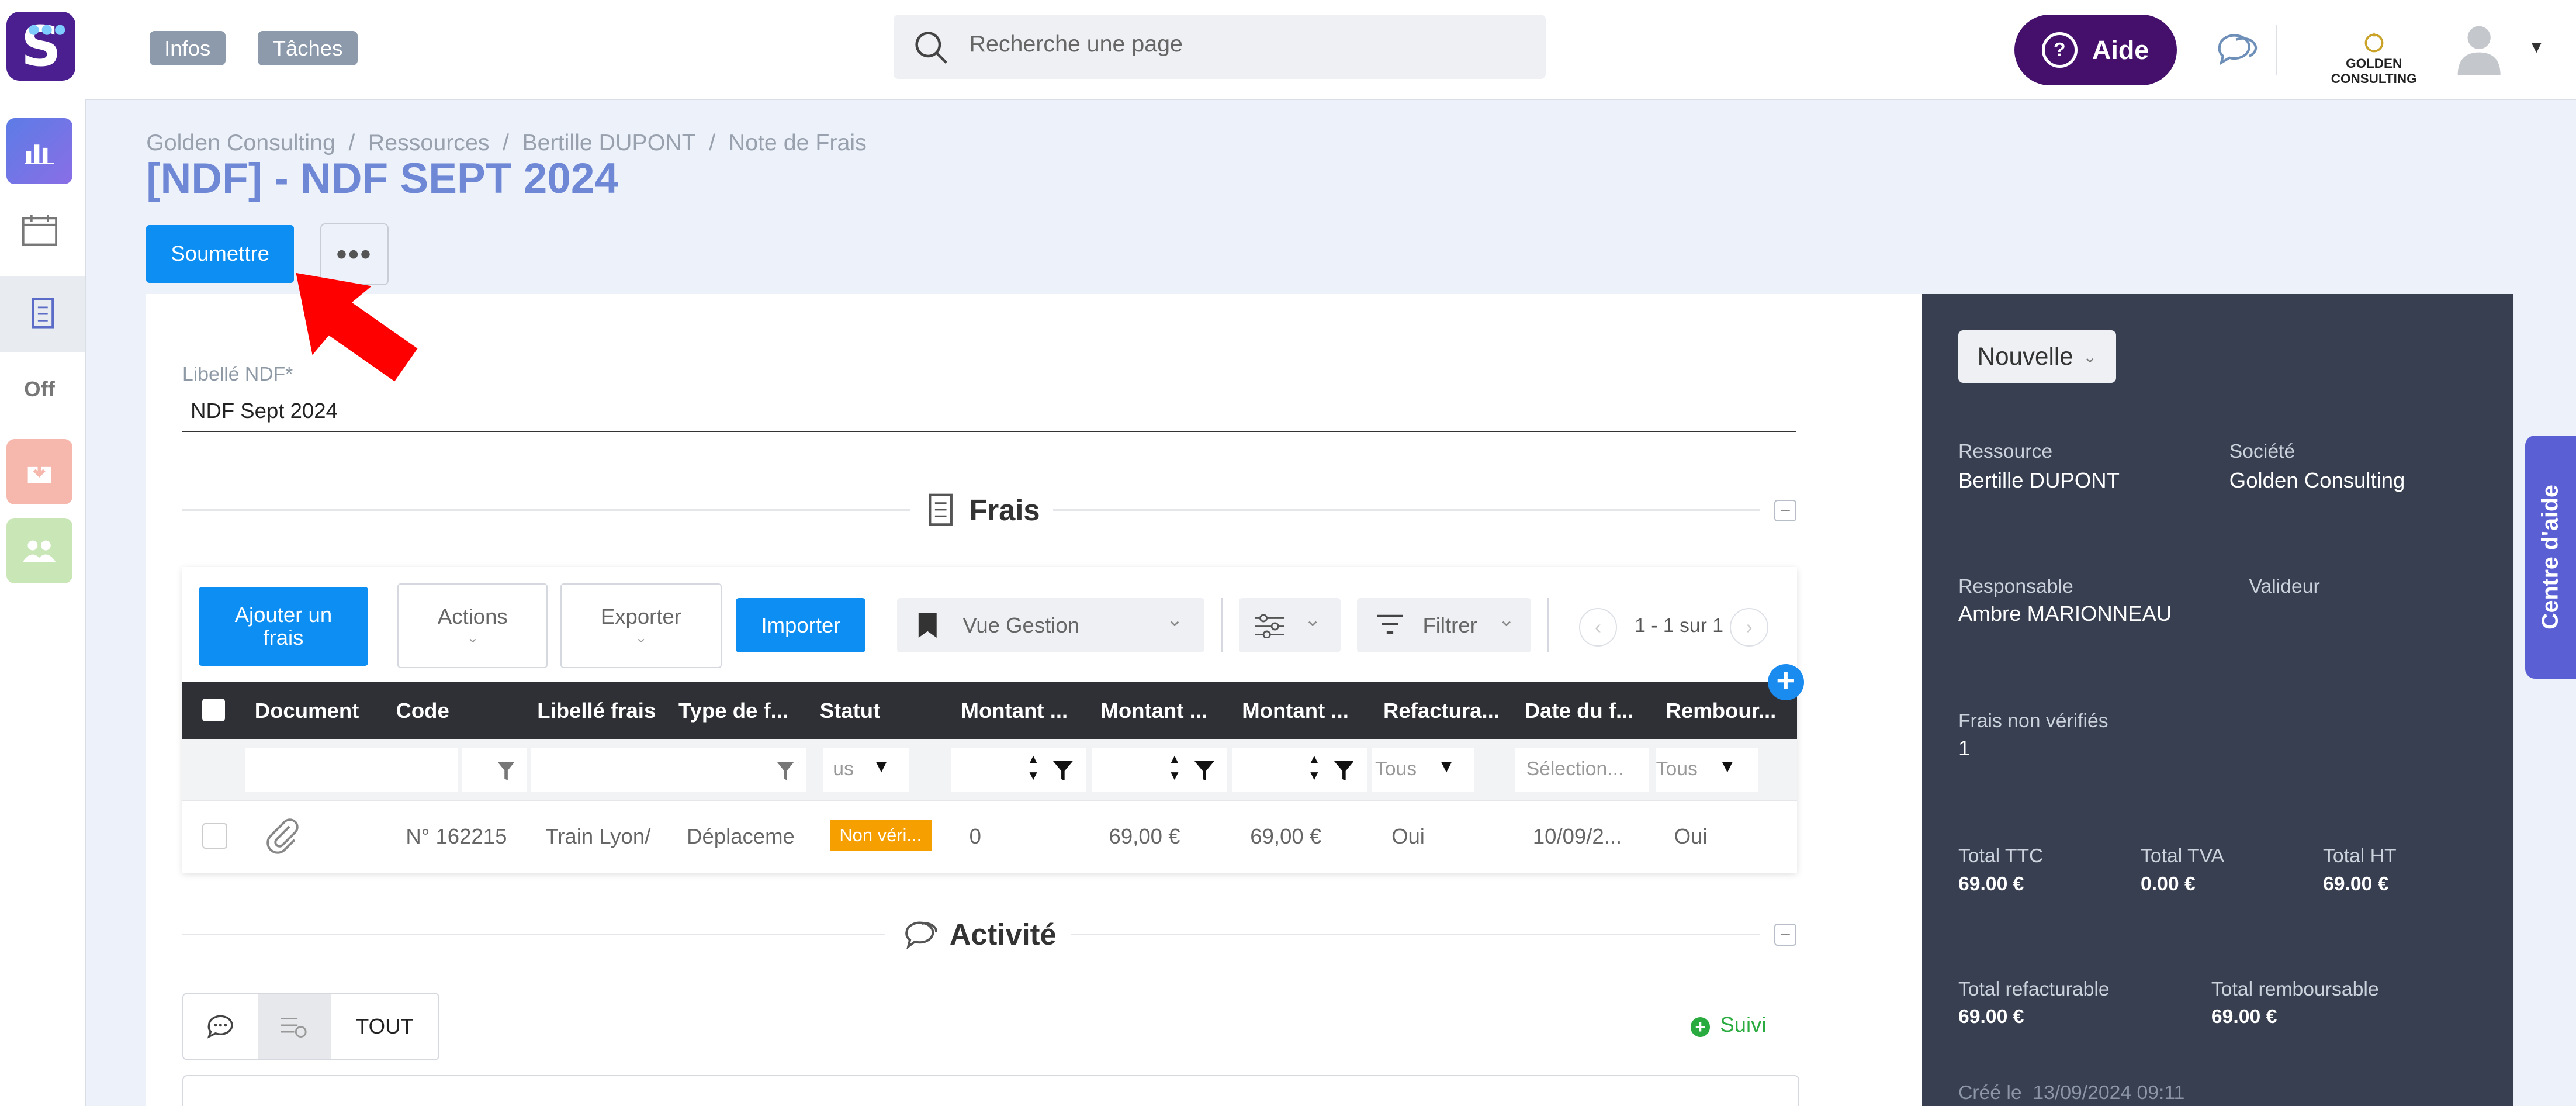  What do you see at coordinates (2016, 586) in the screenshot?
I see `manager-label: Responsable` at bounding box center [2016, 586].